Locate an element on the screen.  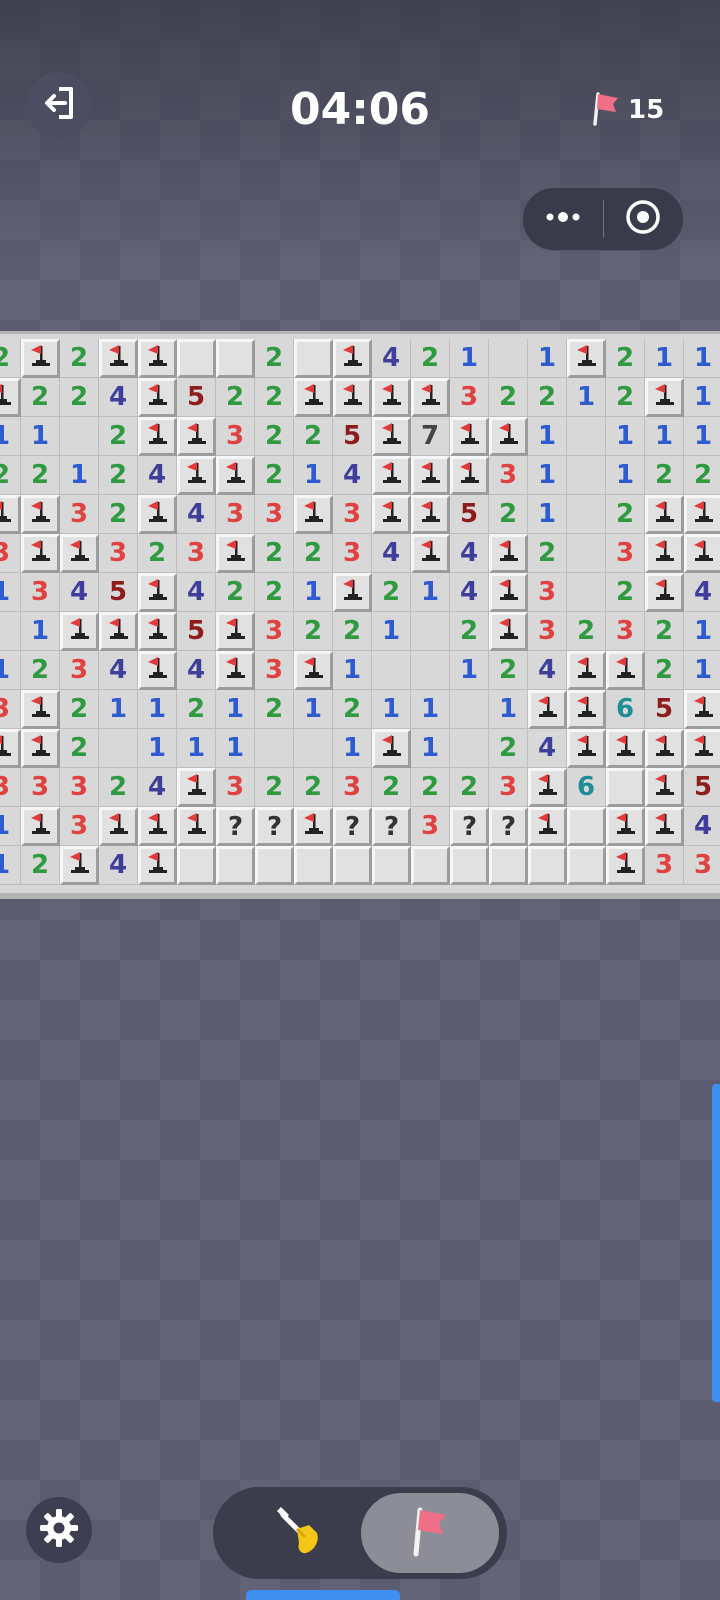
scroll-indicator is located at coordinates (716, 1243).